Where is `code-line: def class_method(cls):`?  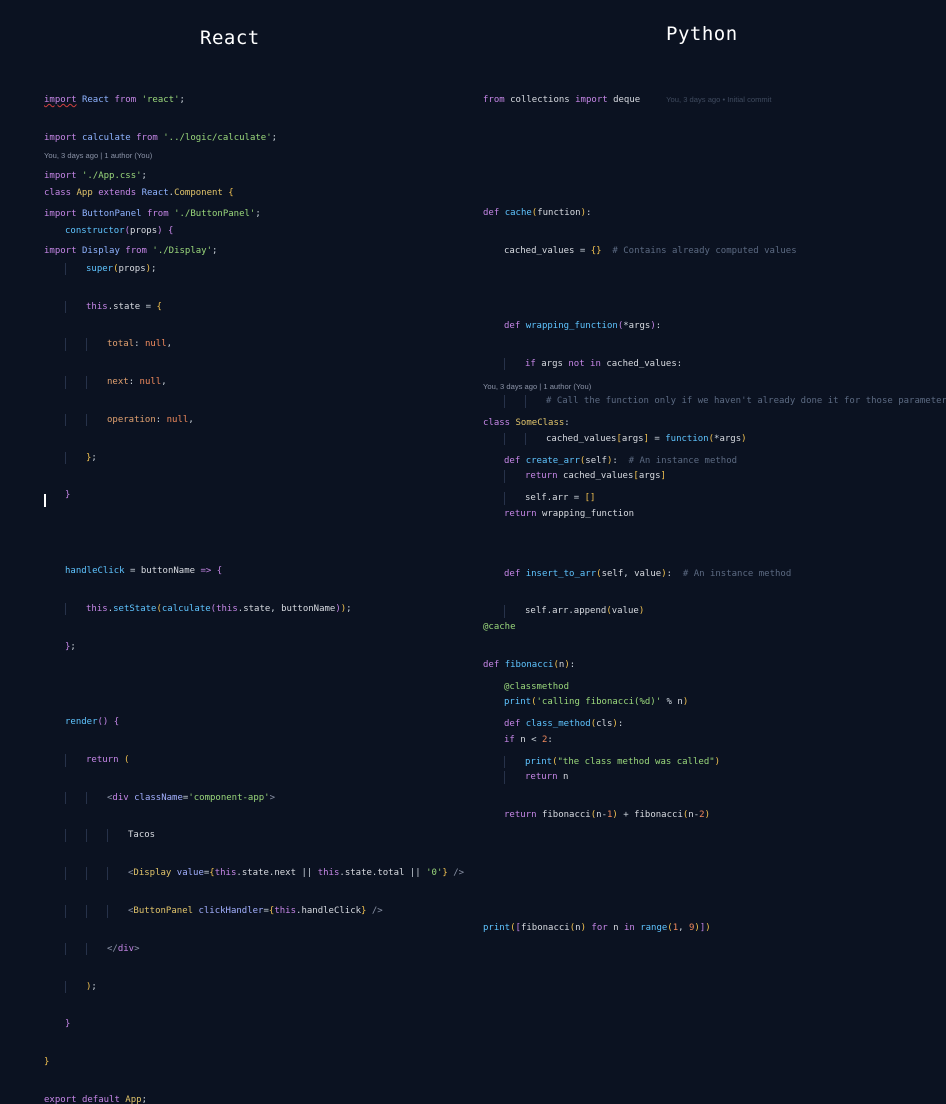 code-line: def class_method(cls): is located at coordinates (564, 724).